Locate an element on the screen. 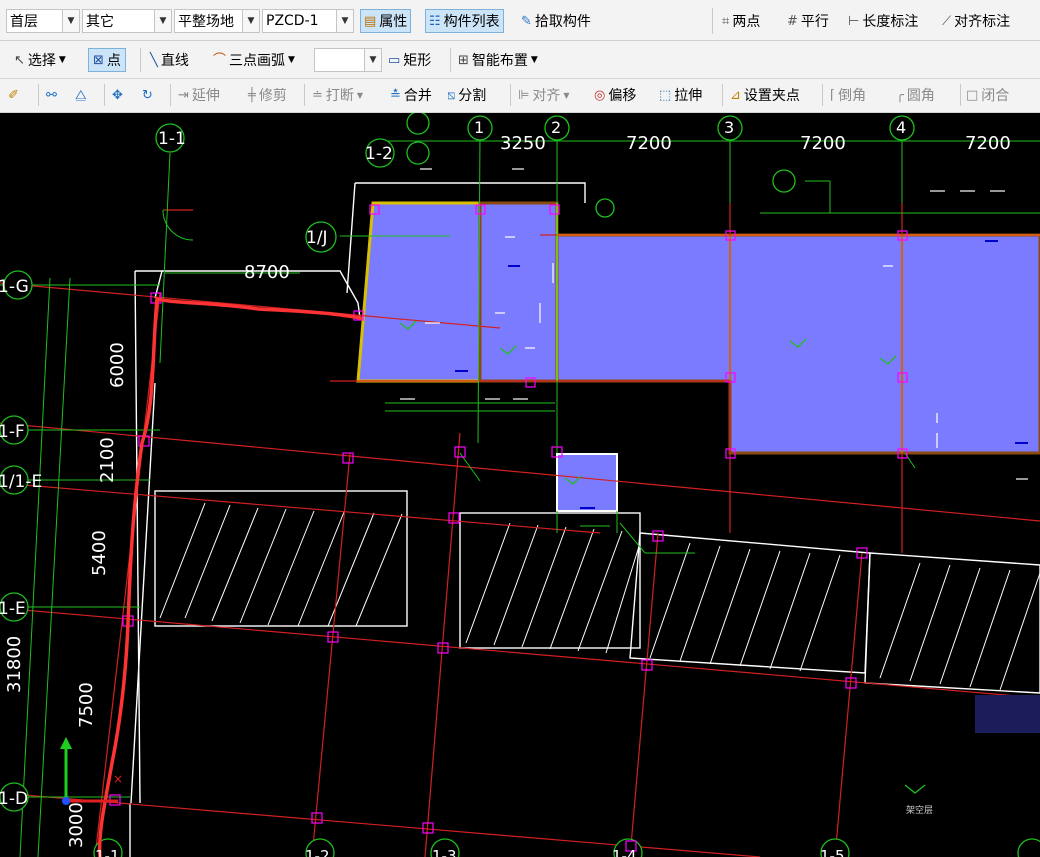 Image resolution: width=1040 pixels, height=857 pixels. align-button: ⊫ 对齐 ▼ is located at coordinates (543, 95).